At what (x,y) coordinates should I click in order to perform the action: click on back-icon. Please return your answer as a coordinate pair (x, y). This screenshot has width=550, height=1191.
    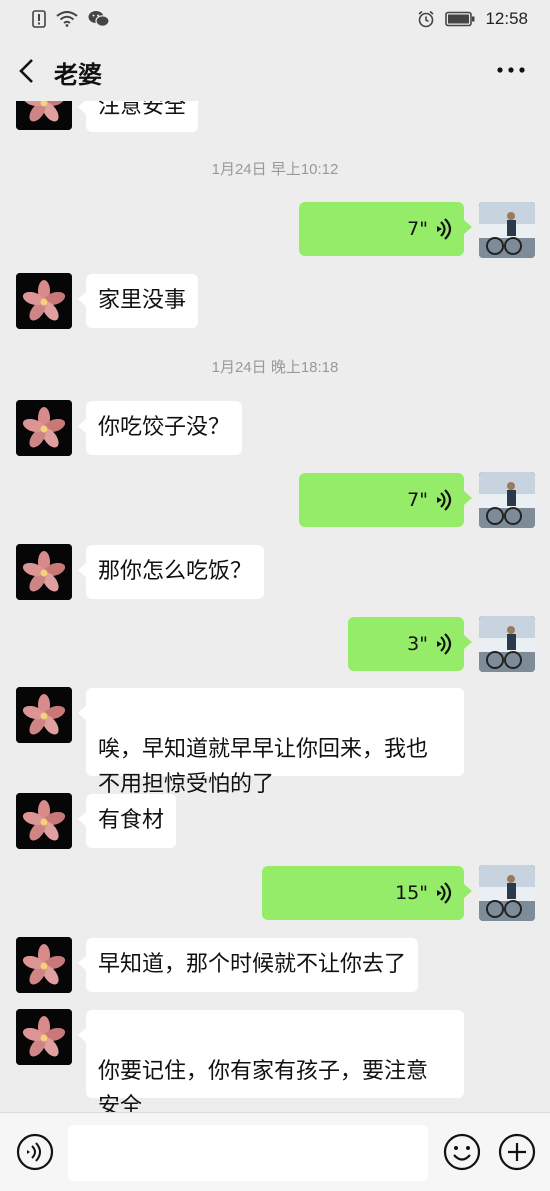
    Looking at the image, I should click on (28, 71).